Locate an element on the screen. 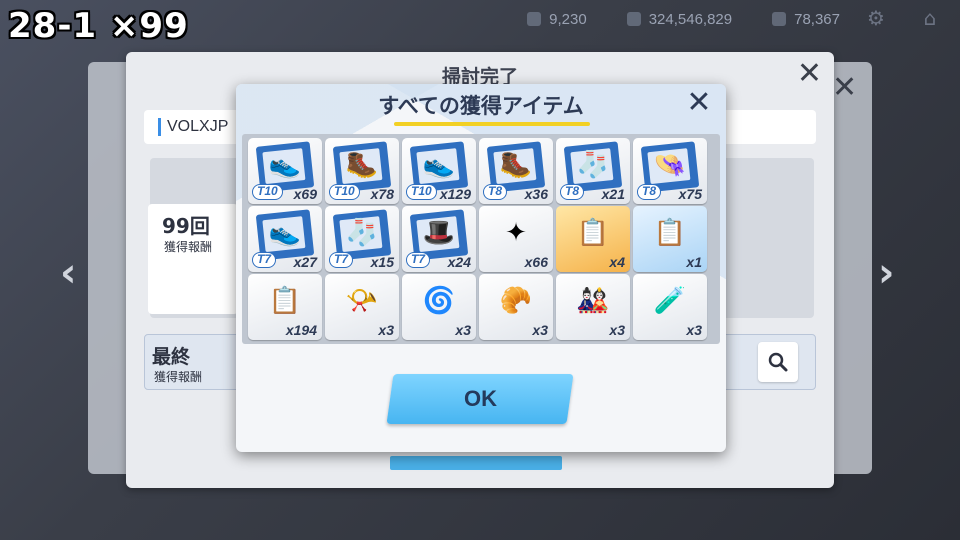 This screenshot has height=540, width=960. home-icon: ⌂ is located at coordinates (930, 18).